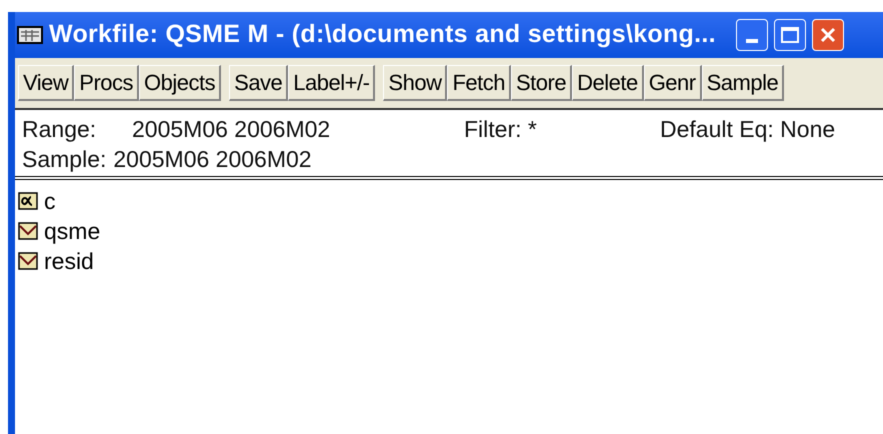  I want to click on maximize-icon, so click(789, 35).